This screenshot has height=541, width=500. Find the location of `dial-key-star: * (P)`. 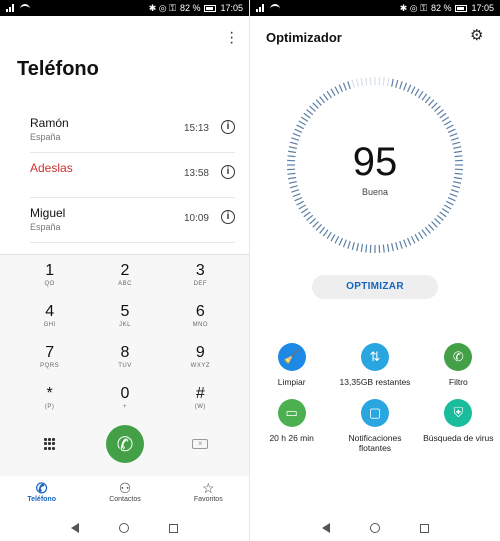

dial-key-star: * (P) is located at coordinates (49, 402).